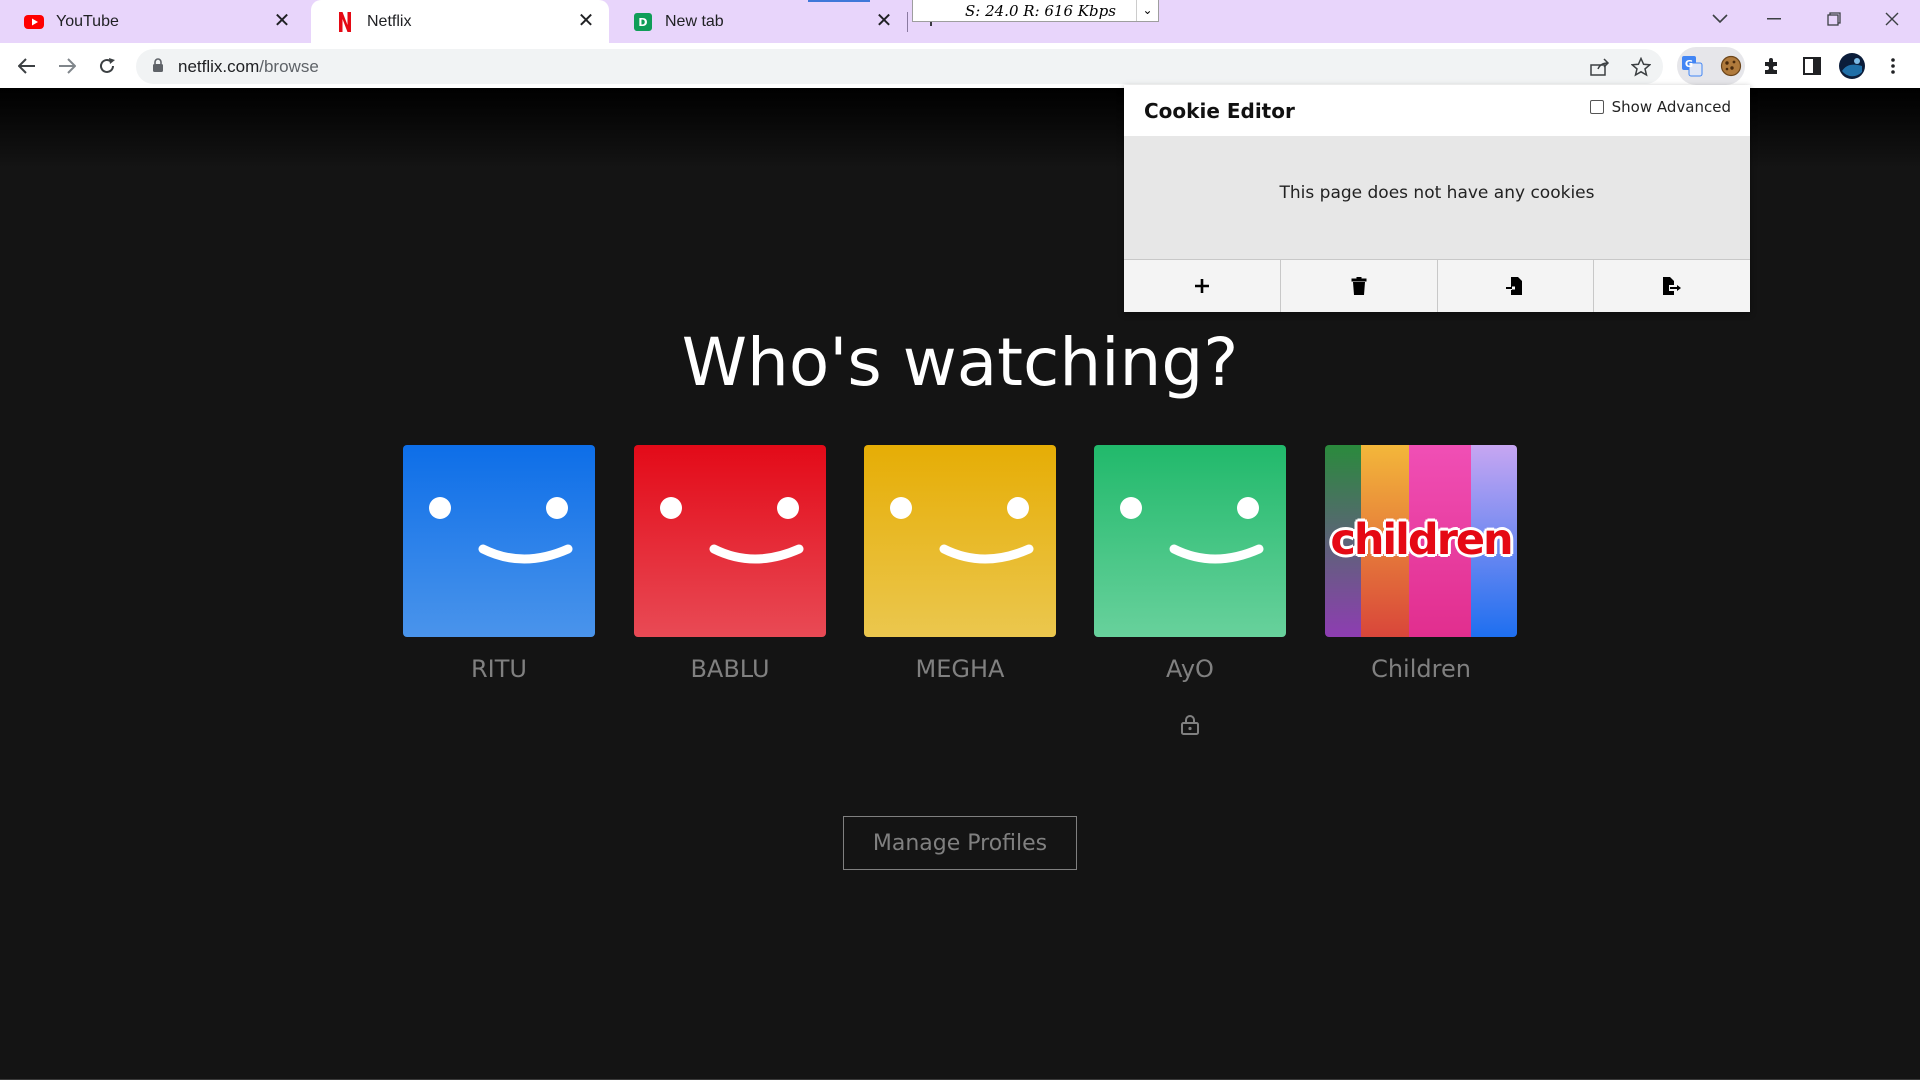  What do you see at coordinates (1437, 110) in the screenshot?
I see `cookie-editor-header: Cookie Editor Show Advanced` at bounding box center [1437, 110].